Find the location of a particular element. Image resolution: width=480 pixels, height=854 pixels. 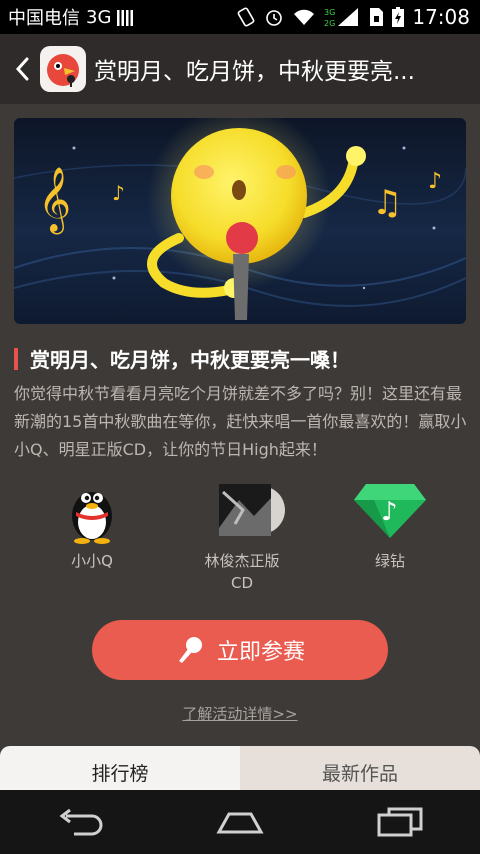

alarm-icon is located at coordinates (274, 17).